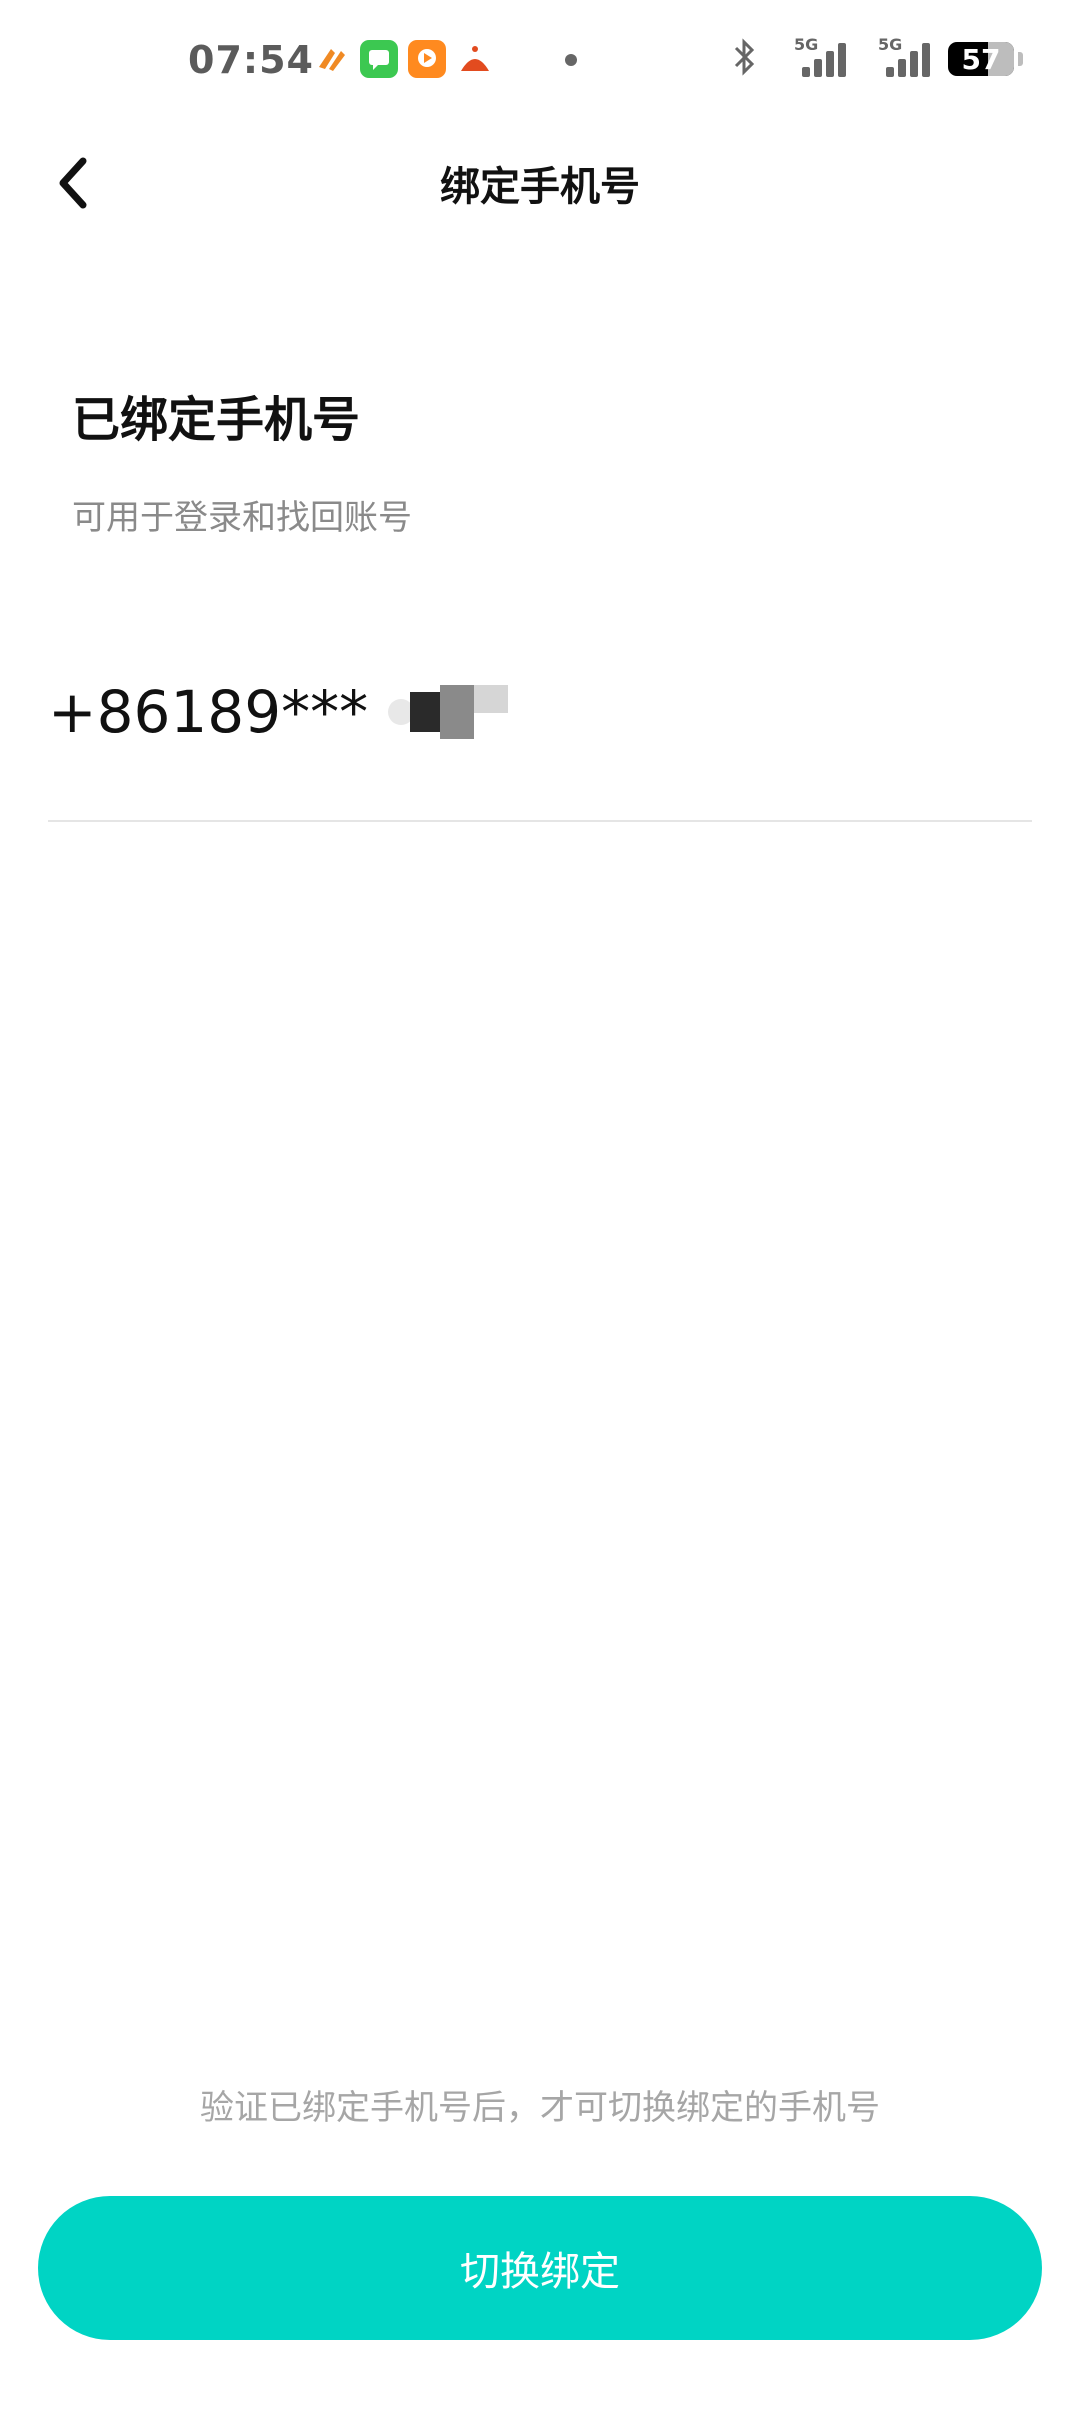 This screenshot has width=1080, height=2412. Describe the element at coordinates (1020, 59) in the screenshot. I see `battery-cap` at that location.